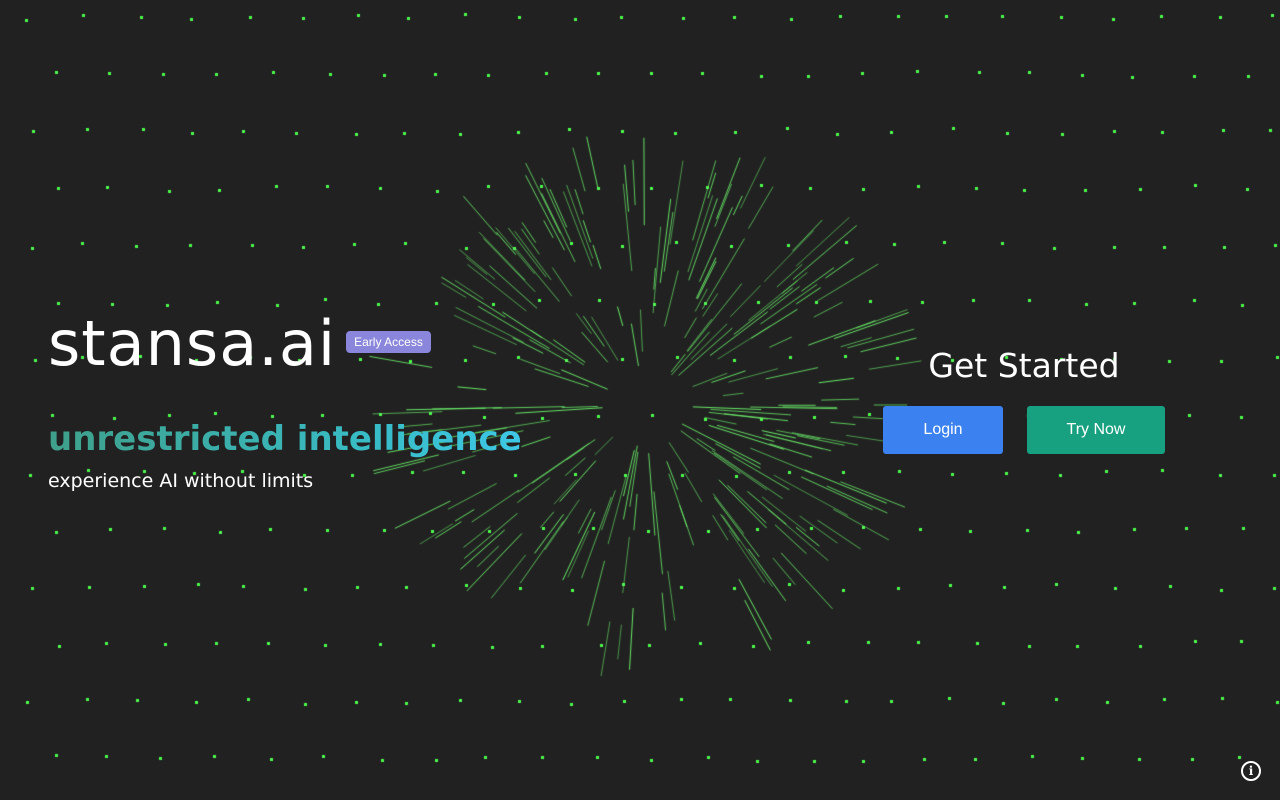  I want to click on brand-header: stansa.ai Early Access, so click(239, 344).